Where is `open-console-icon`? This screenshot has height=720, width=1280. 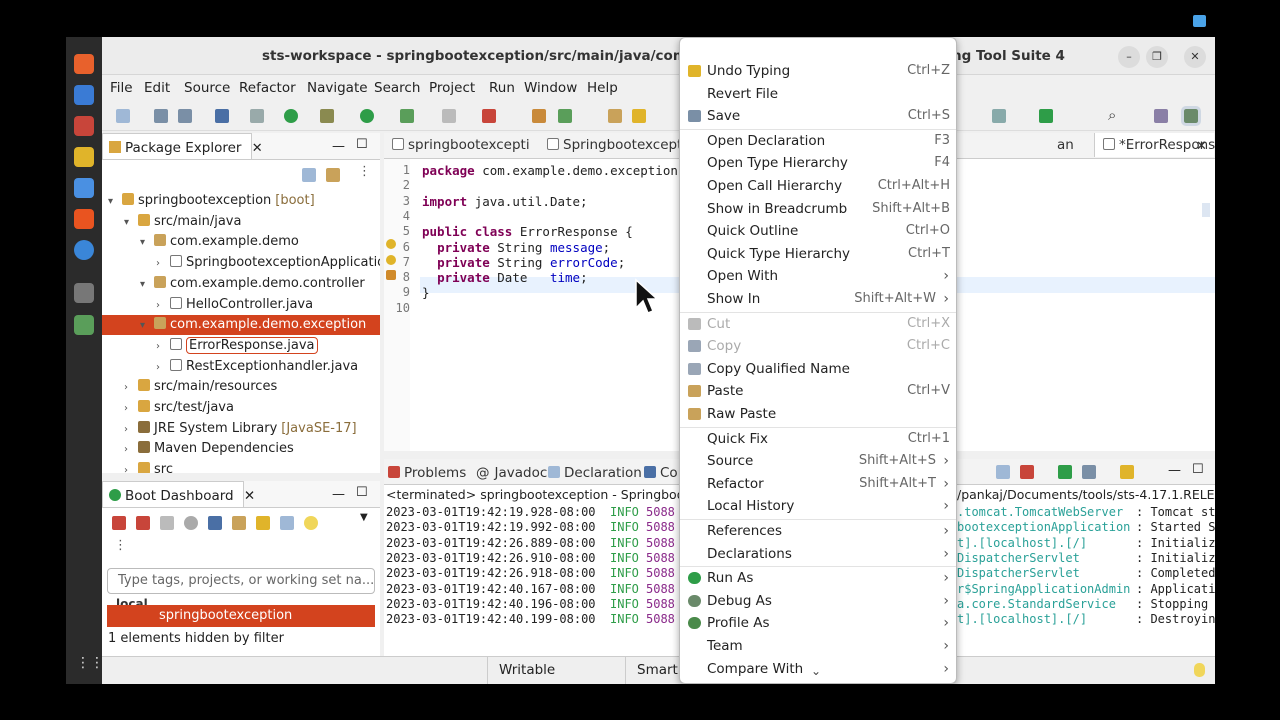
open-console-icon is located at coordinates (1065, 472).